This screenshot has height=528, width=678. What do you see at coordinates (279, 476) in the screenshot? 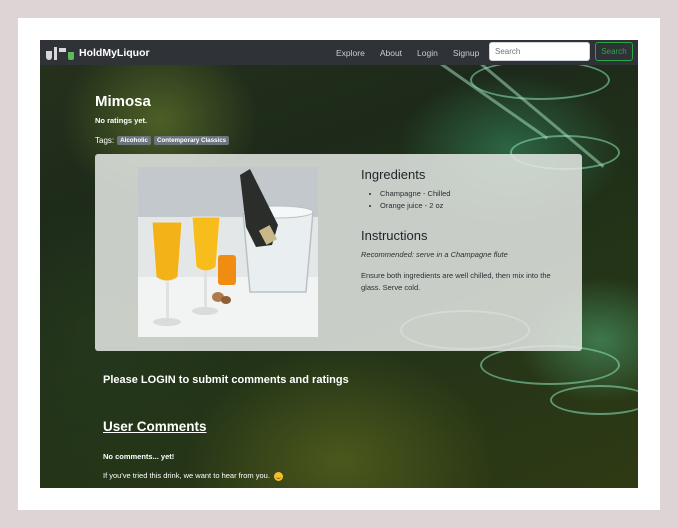
I see `smiley-face-icon` at bounding box center [279, 476].